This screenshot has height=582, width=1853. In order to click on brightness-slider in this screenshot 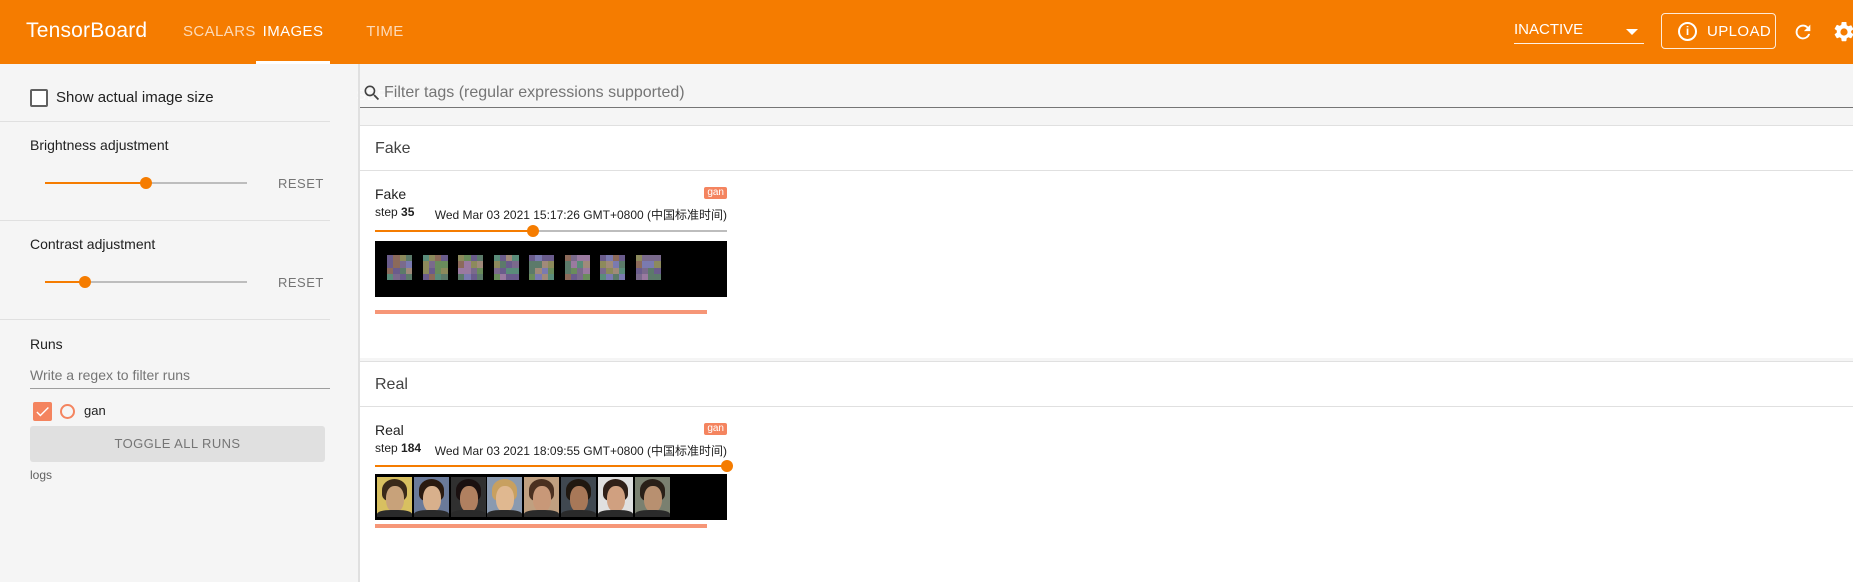, I will do `click(146, 183)`.